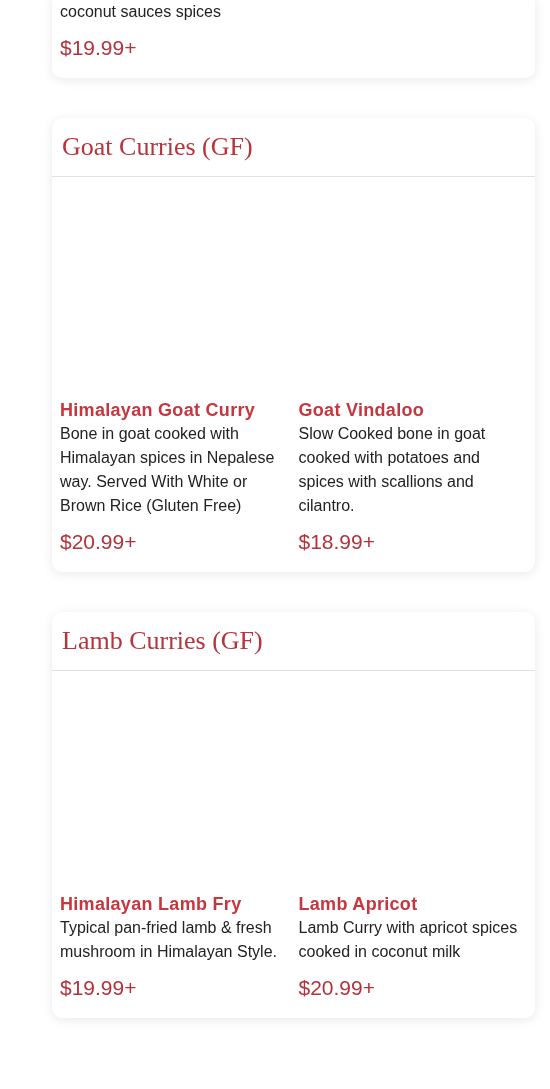 Image resolution: width=550 pixels, height=1089 pixels. What do you see at coordinates (141, 12) in the screenshot?
I see `dish-description: coconut sauces spices` at bounding box center [141, 12].